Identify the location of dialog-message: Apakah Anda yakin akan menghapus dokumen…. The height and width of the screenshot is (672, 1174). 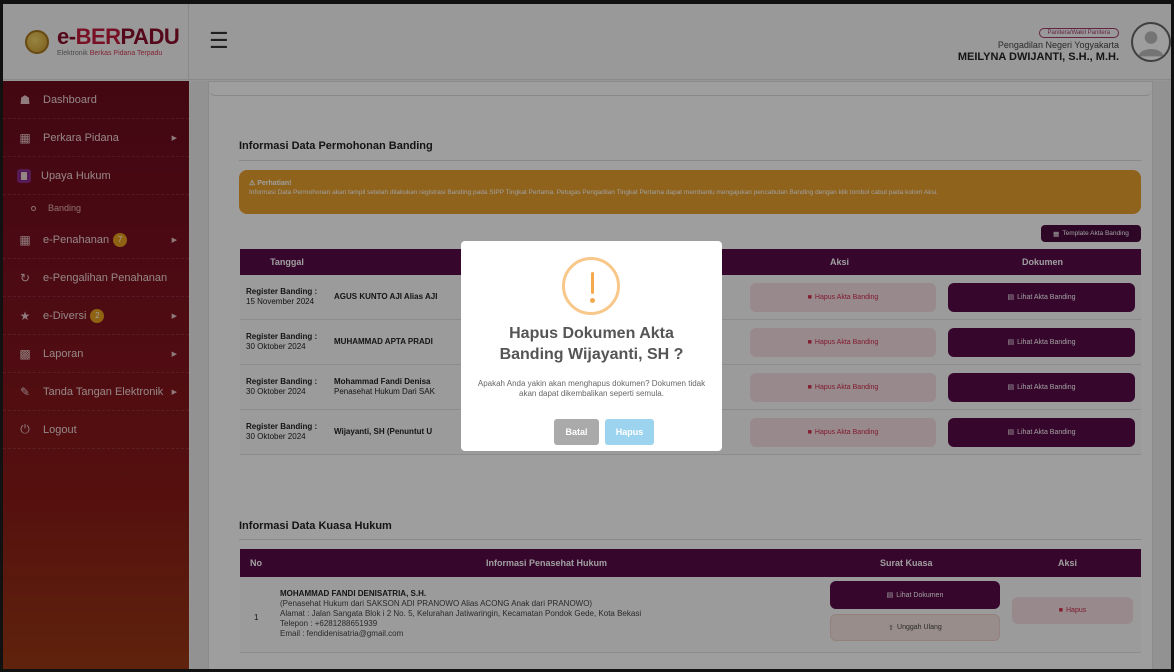
(591, 388).